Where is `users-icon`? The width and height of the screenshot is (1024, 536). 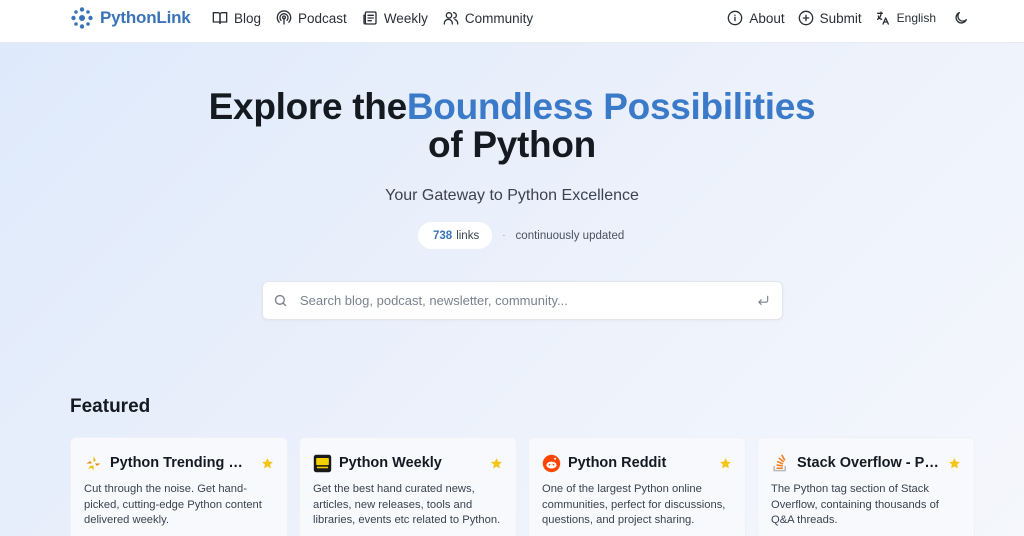
users-icon is located at coordinates (451, 18).